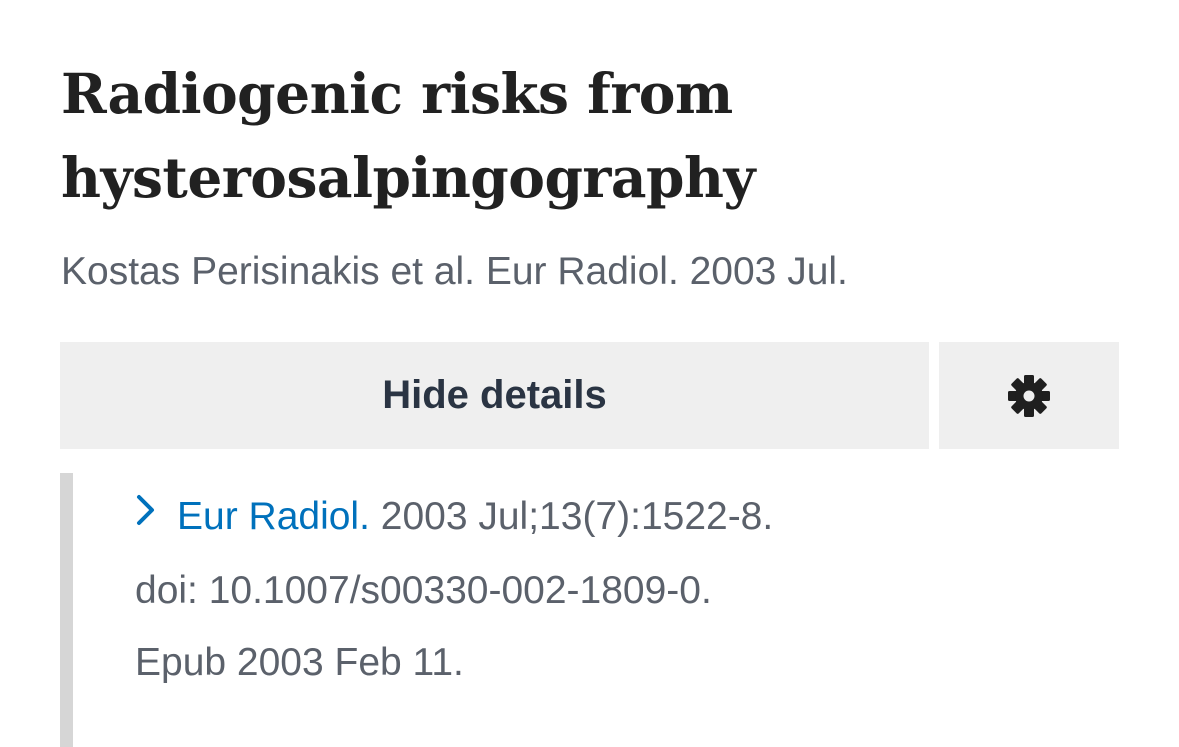 The height and width of the screenshot is (747, 1179). What do you see at coordinates (494, 395) in the screenshot?
I see `hide-details-button: Hide details` at bounding box center [494, 395].